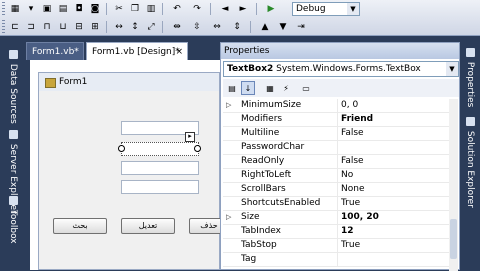 The width and height of the screenshot is (480, 271). Describe the element at coordinates (217, 27) in the screenshot. I see `center-horizontally-icon: ⇔` at that location.